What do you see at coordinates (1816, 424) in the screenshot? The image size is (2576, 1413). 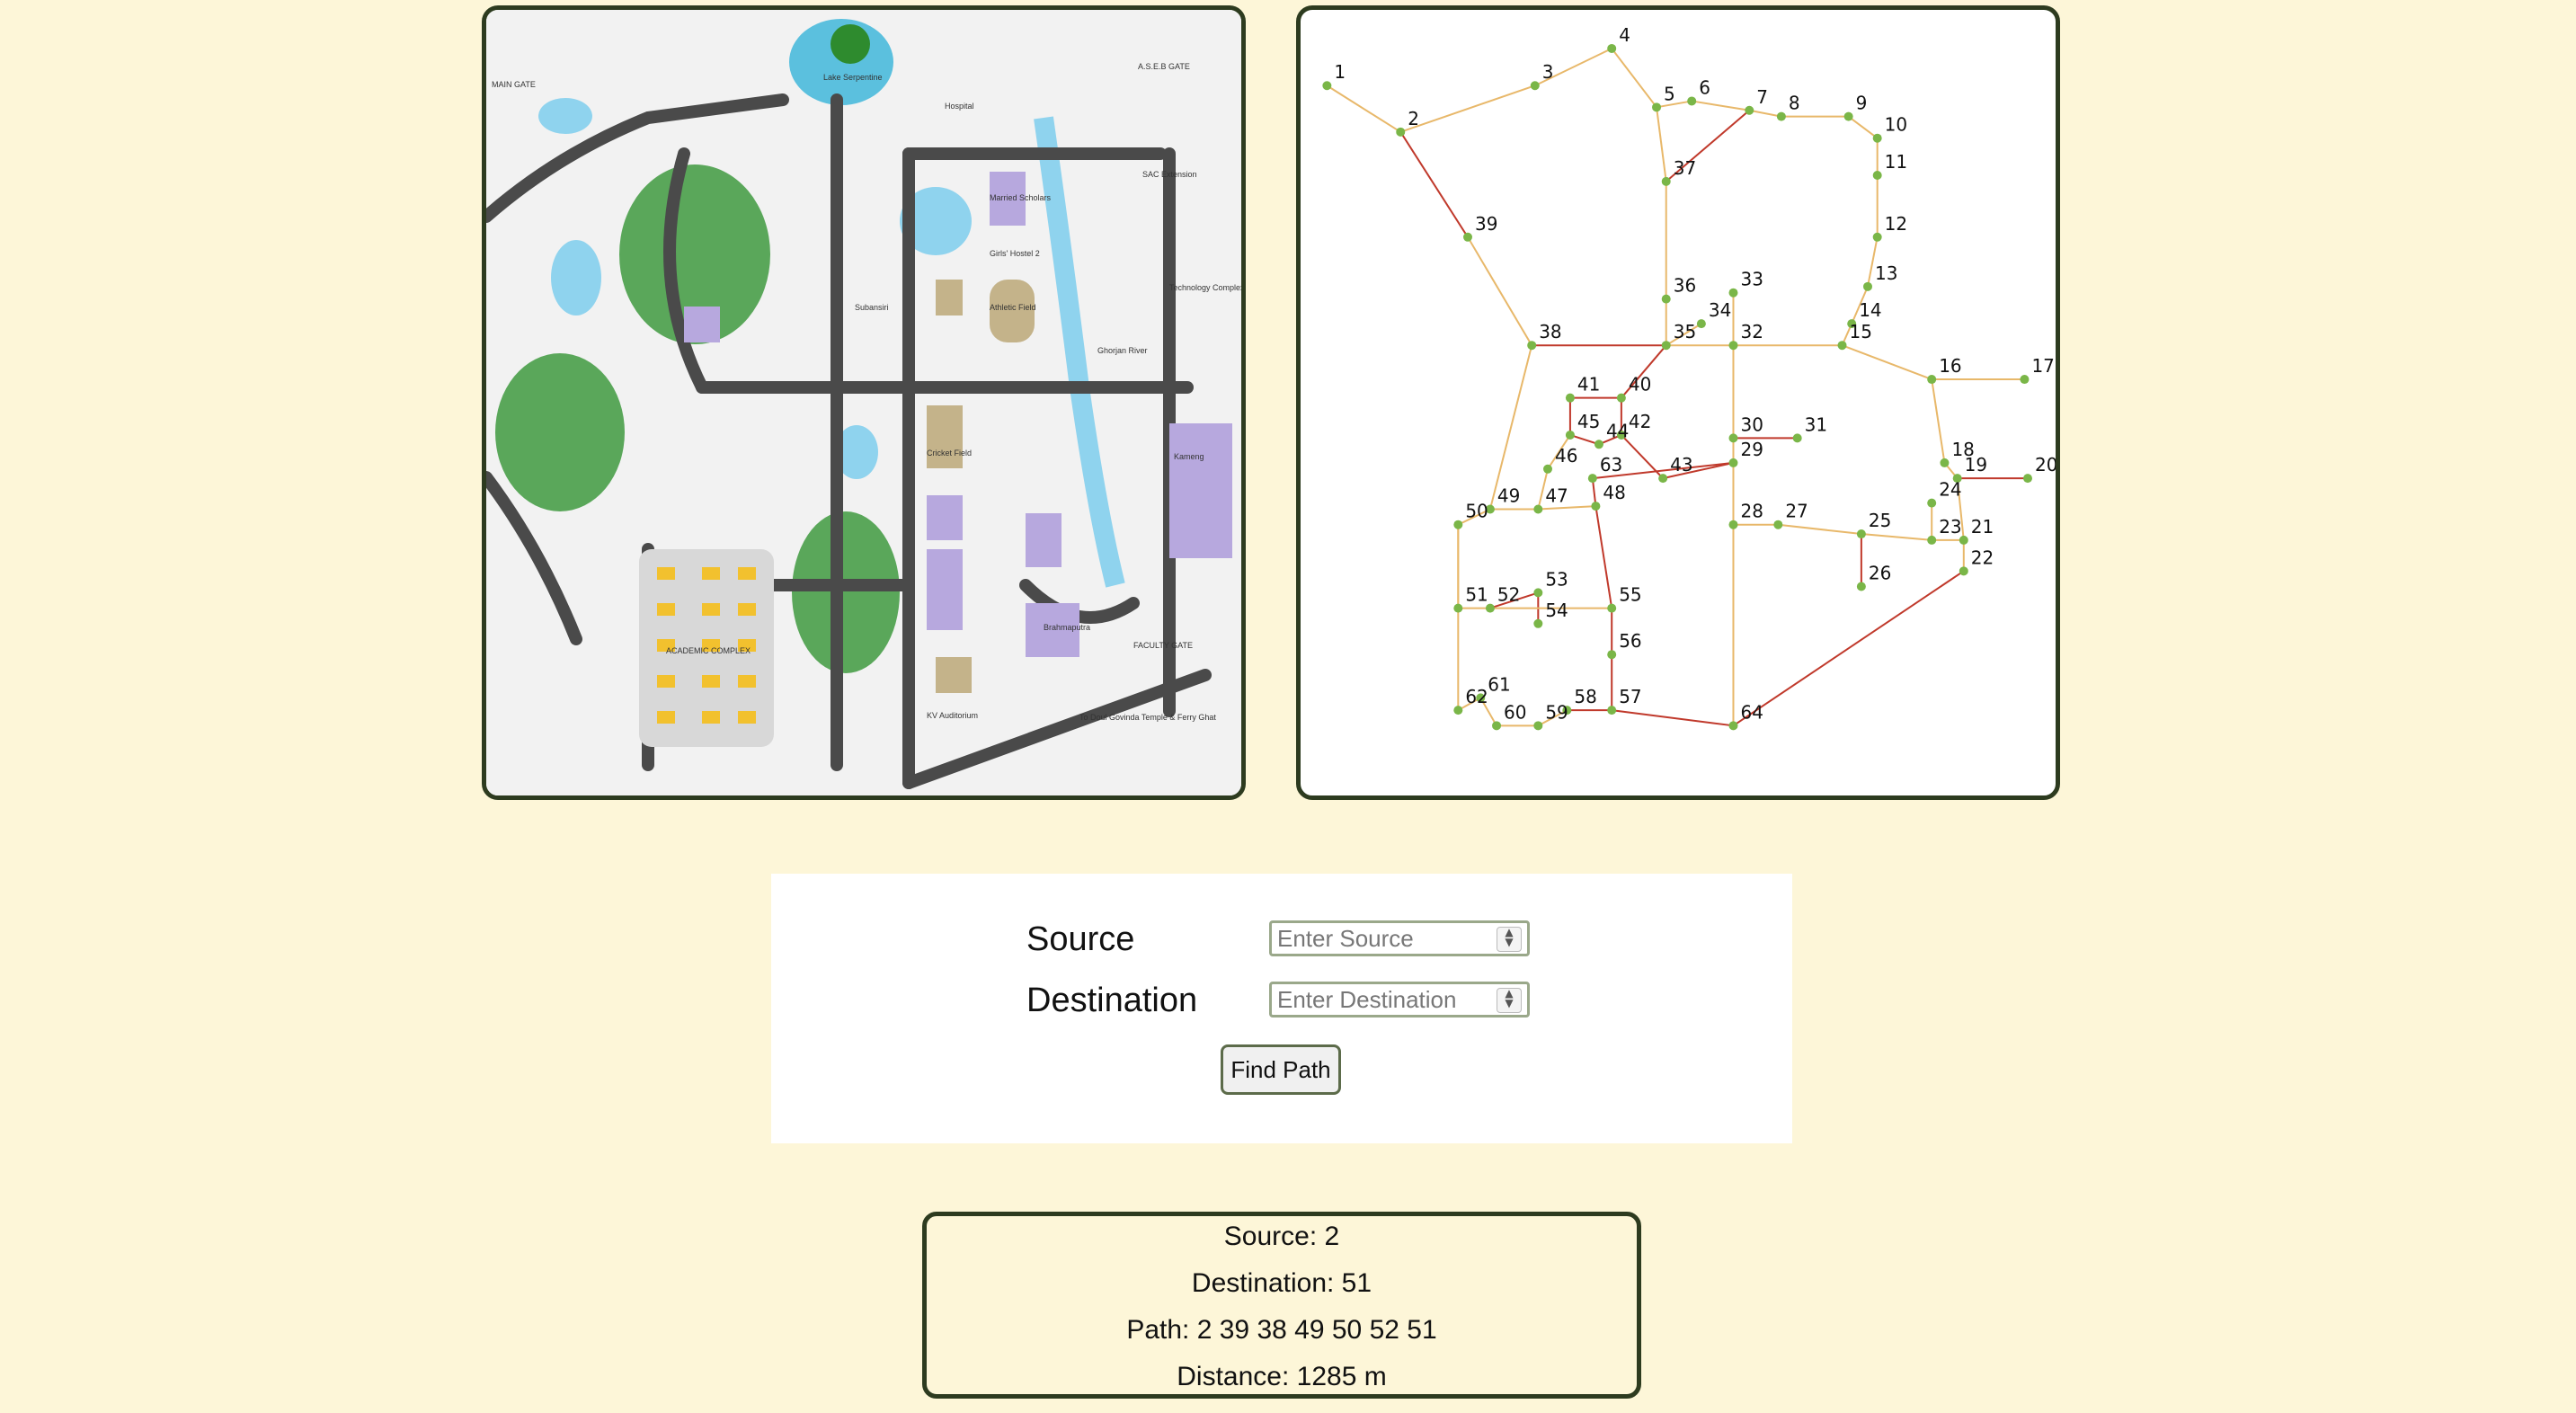 I see `graph-node-label-31: 31` at bounding box center [1816, 424].